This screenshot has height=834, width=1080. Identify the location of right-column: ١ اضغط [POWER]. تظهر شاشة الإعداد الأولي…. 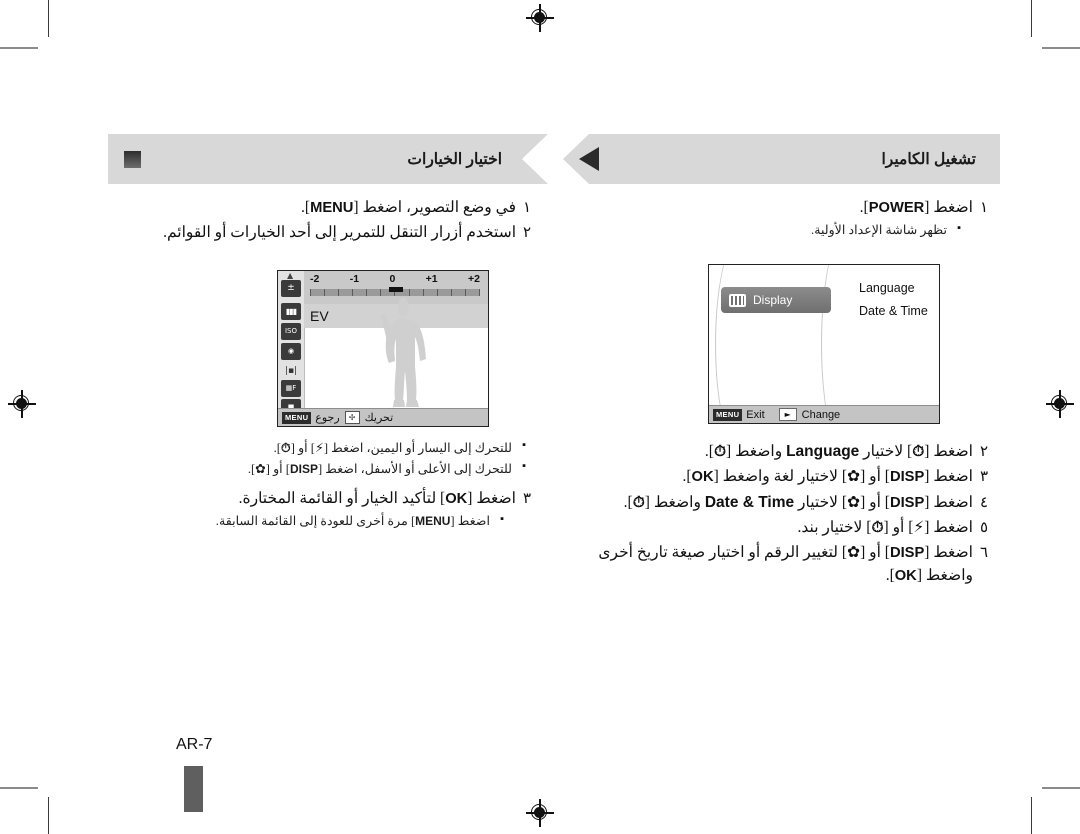
(785, 222).